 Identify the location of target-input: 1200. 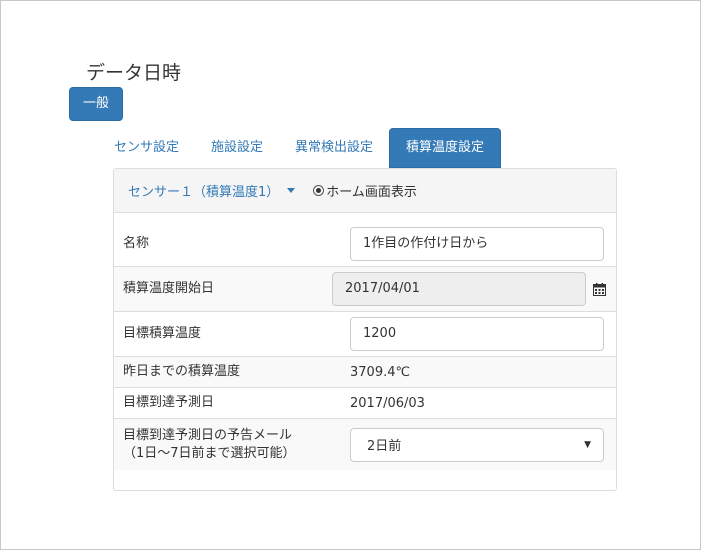
(477, 334).